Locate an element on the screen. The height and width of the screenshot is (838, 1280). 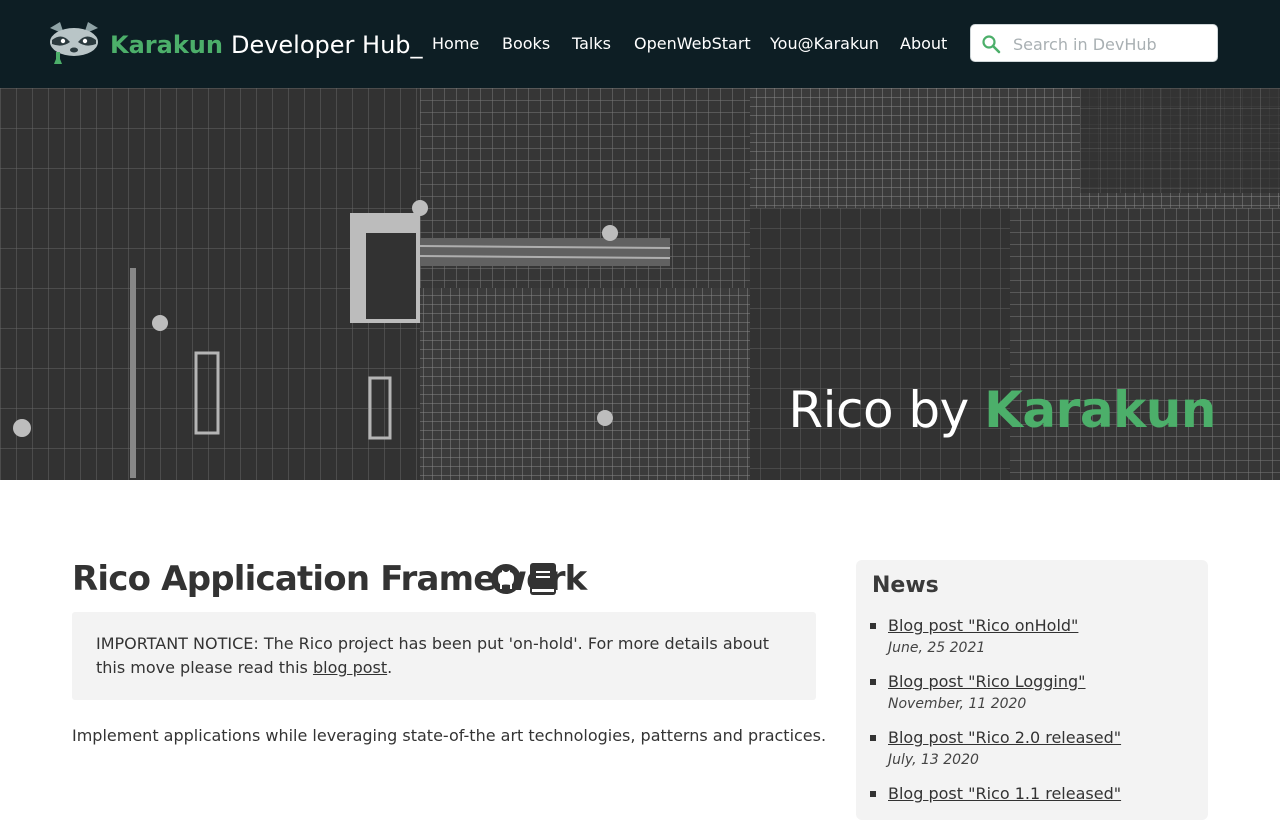
search-box is located at coordinates (1094, 43).